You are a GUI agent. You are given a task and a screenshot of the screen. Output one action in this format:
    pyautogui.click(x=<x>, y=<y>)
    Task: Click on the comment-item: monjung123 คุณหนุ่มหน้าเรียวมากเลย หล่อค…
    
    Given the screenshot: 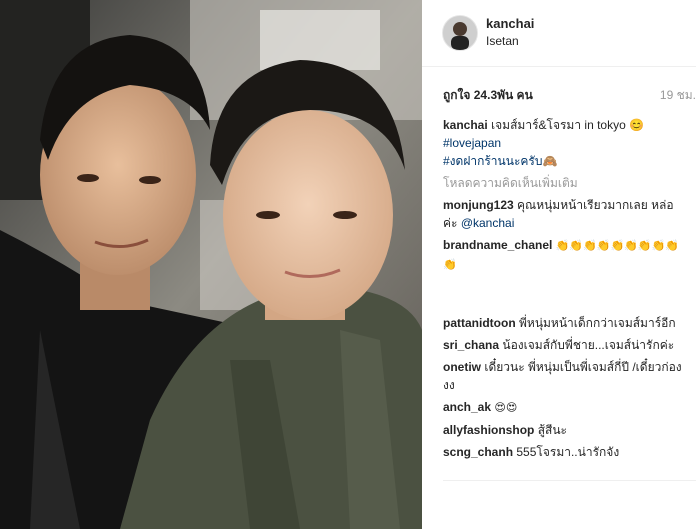 What is the action you would take?
    pyautogui.click(x=565, y=214)
    